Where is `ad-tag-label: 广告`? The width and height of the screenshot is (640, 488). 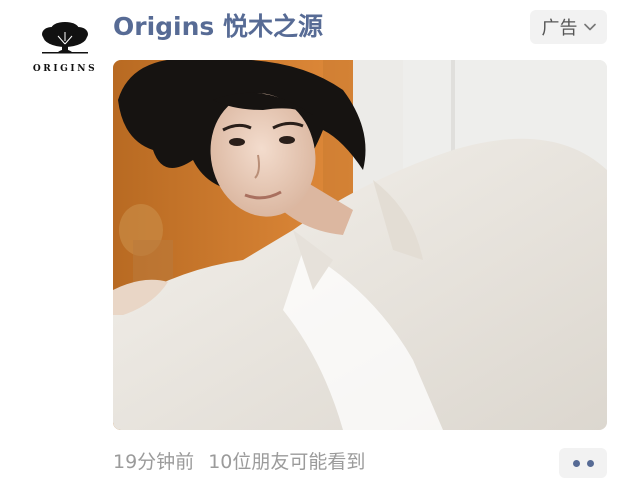
ad-tag-label: 广告 is located at coordinates (559, 28).